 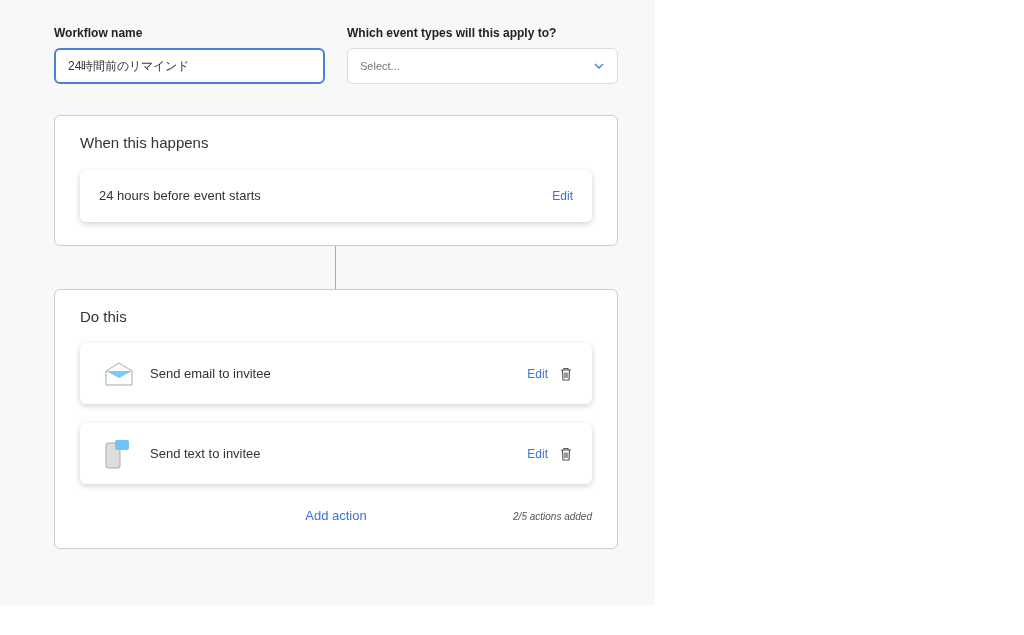 I want to click on envelope-icon, so click(x=119, y=373).